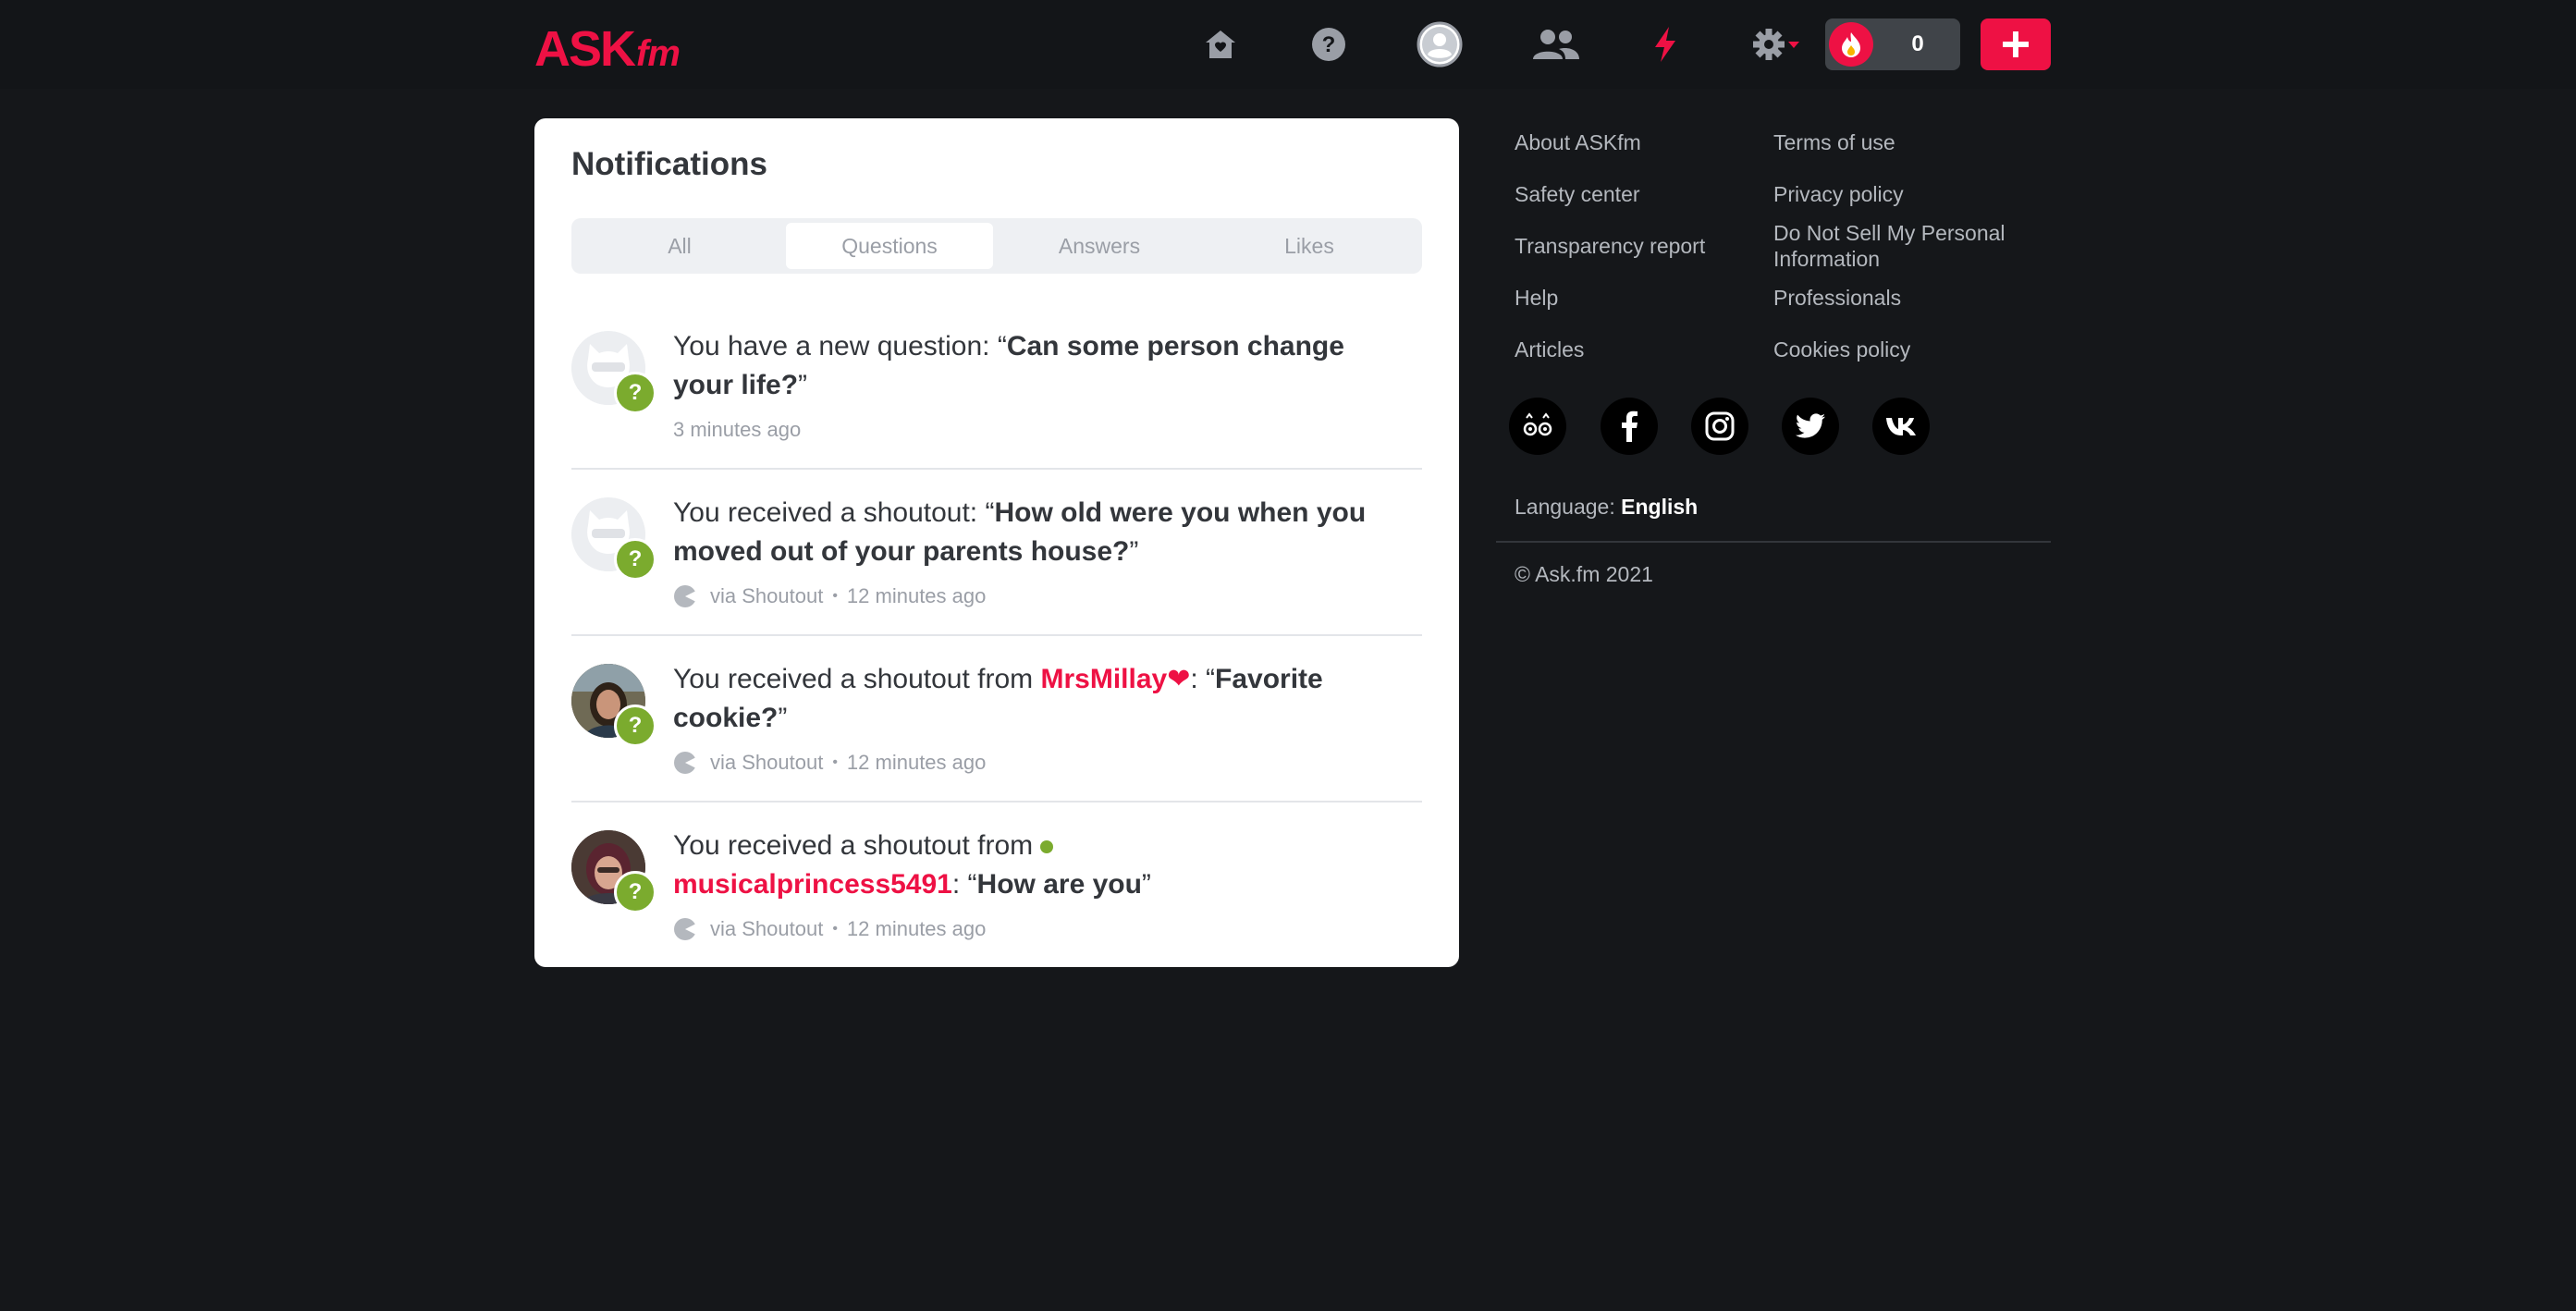 This screenshot has width=2576, height=1311. I want to click on profile-icon, so click(1440, 44).